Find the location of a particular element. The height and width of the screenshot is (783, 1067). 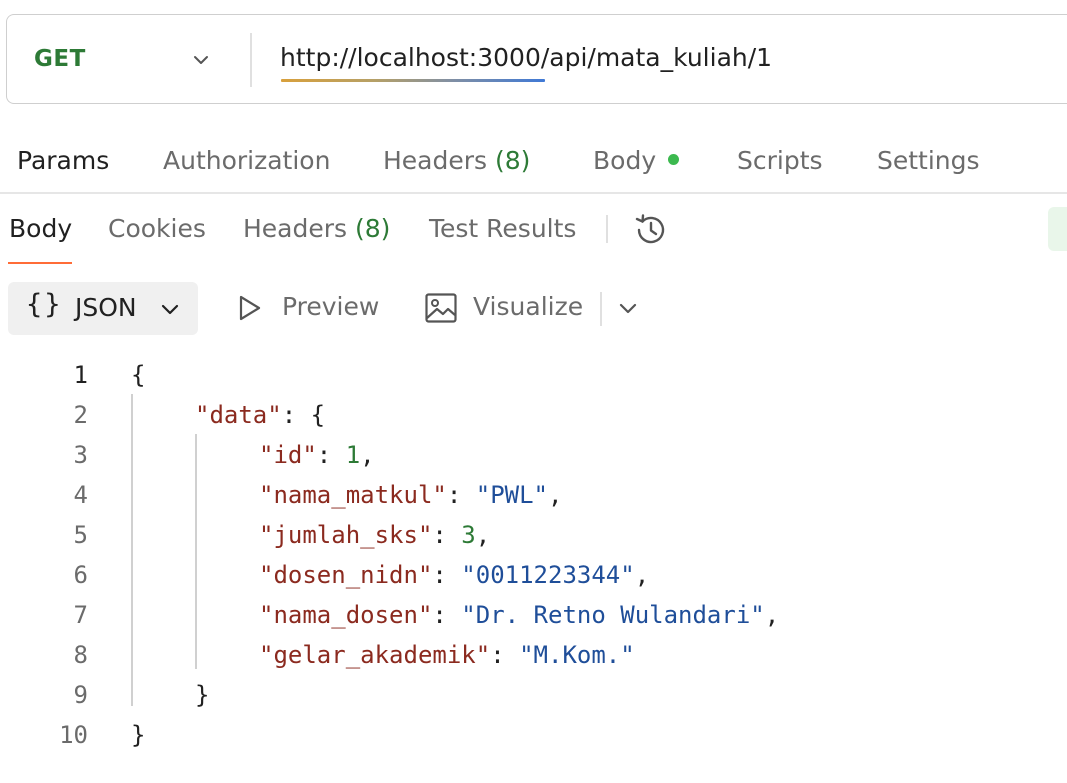

tab-headers: Headers (8) is located at coordinates (456, 160).